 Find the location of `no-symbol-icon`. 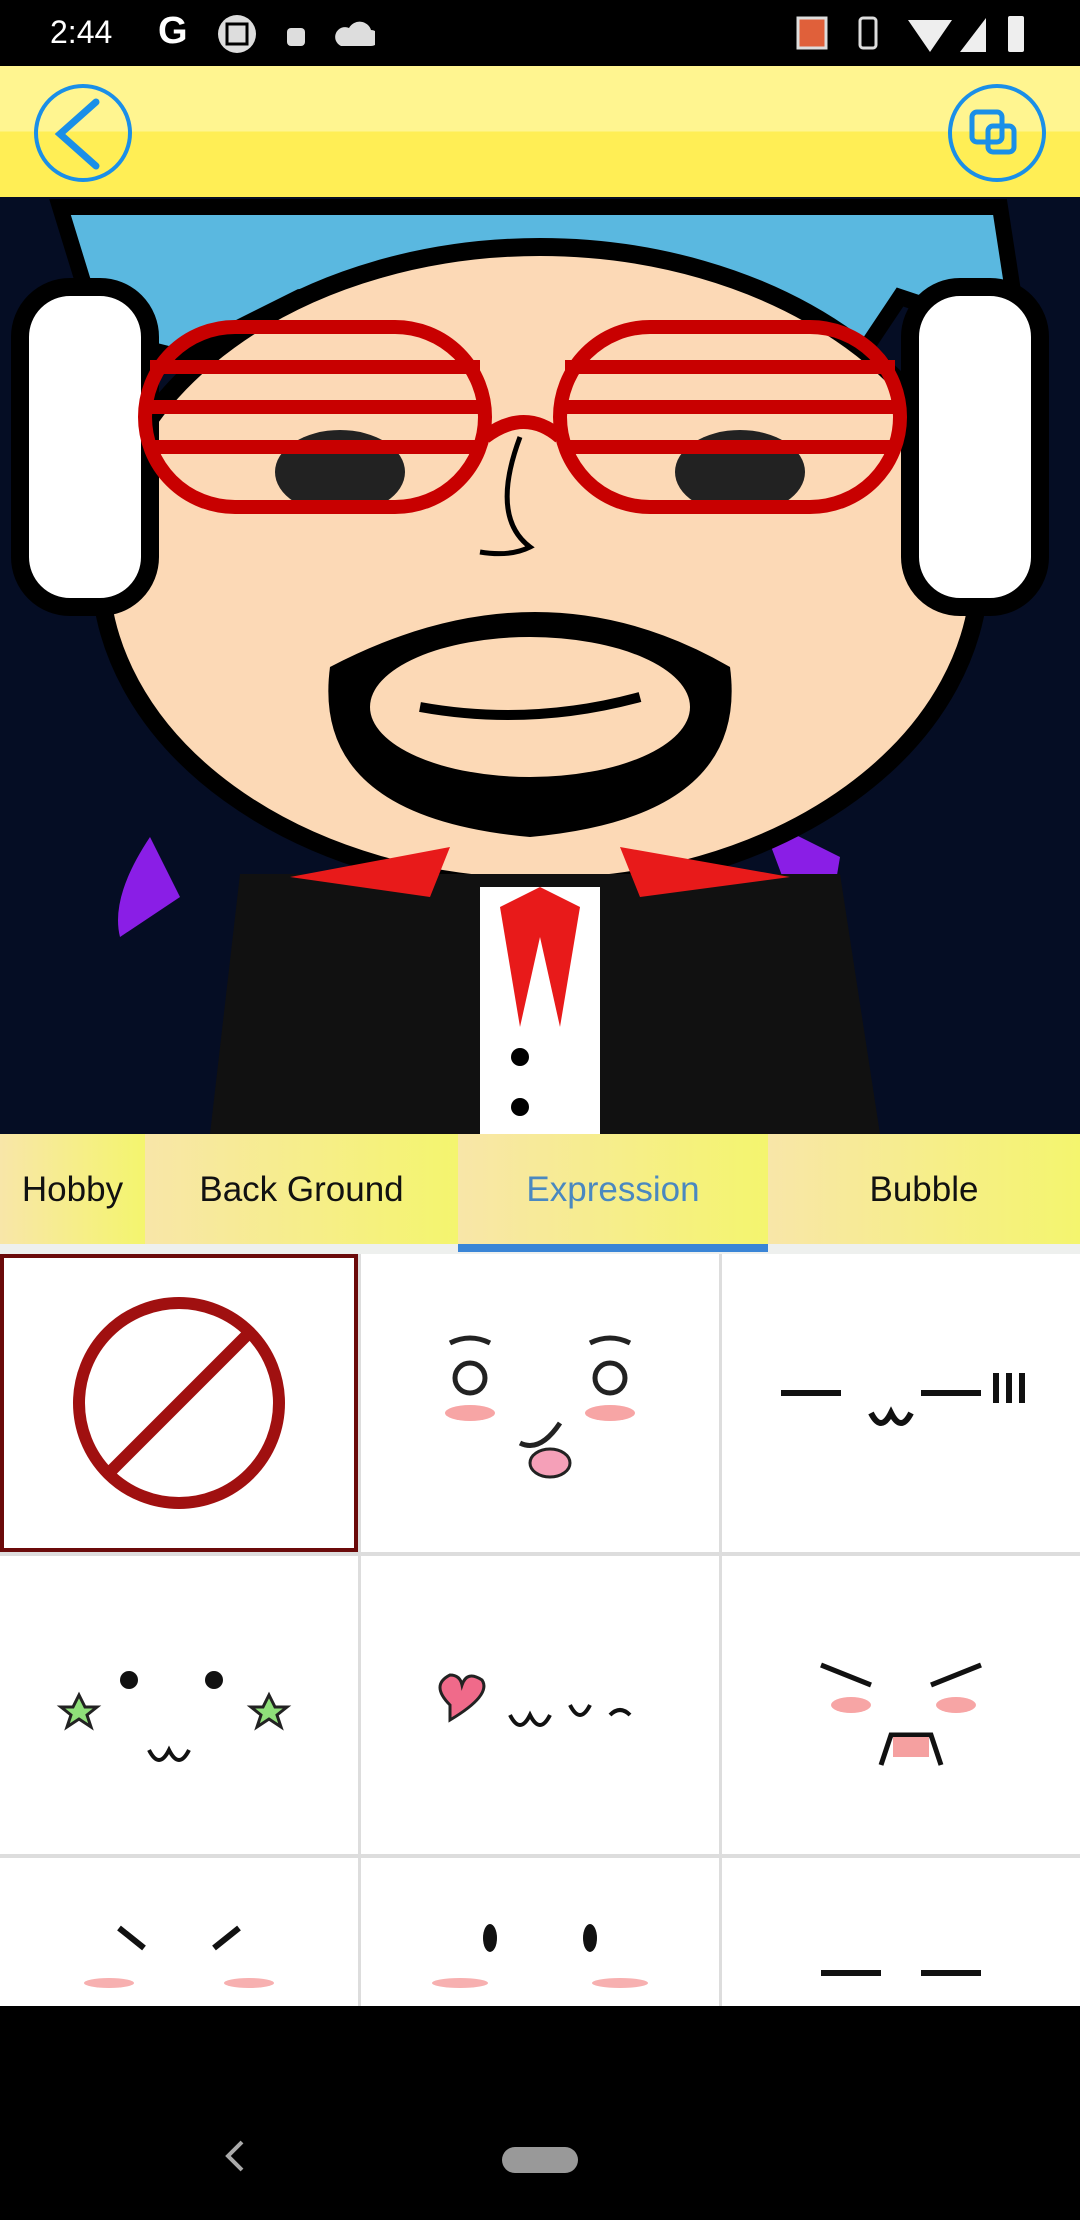

no-symbol-icon is located at coordinates (179, 1403).